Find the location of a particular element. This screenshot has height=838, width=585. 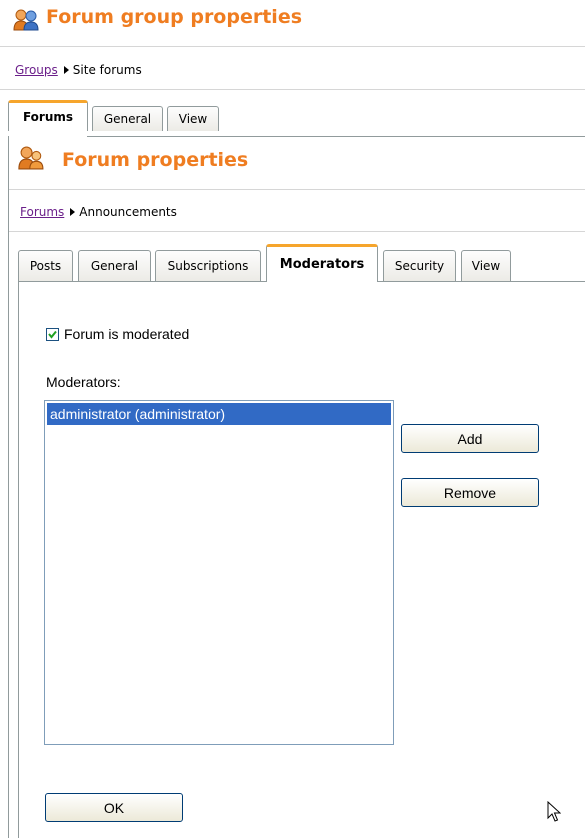

checkmark-icon is located at coordinates (52, 334).